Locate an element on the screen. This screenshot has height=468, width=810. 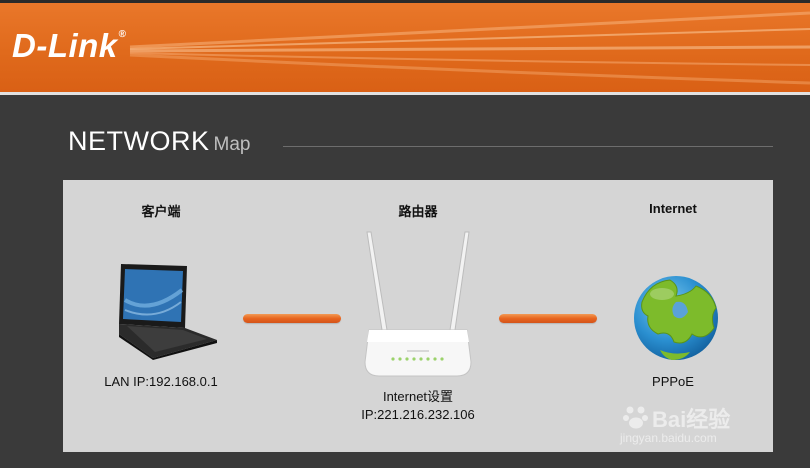
client-ip: LAN IP:192.168.0.1 is located at coordinates (161, 381).